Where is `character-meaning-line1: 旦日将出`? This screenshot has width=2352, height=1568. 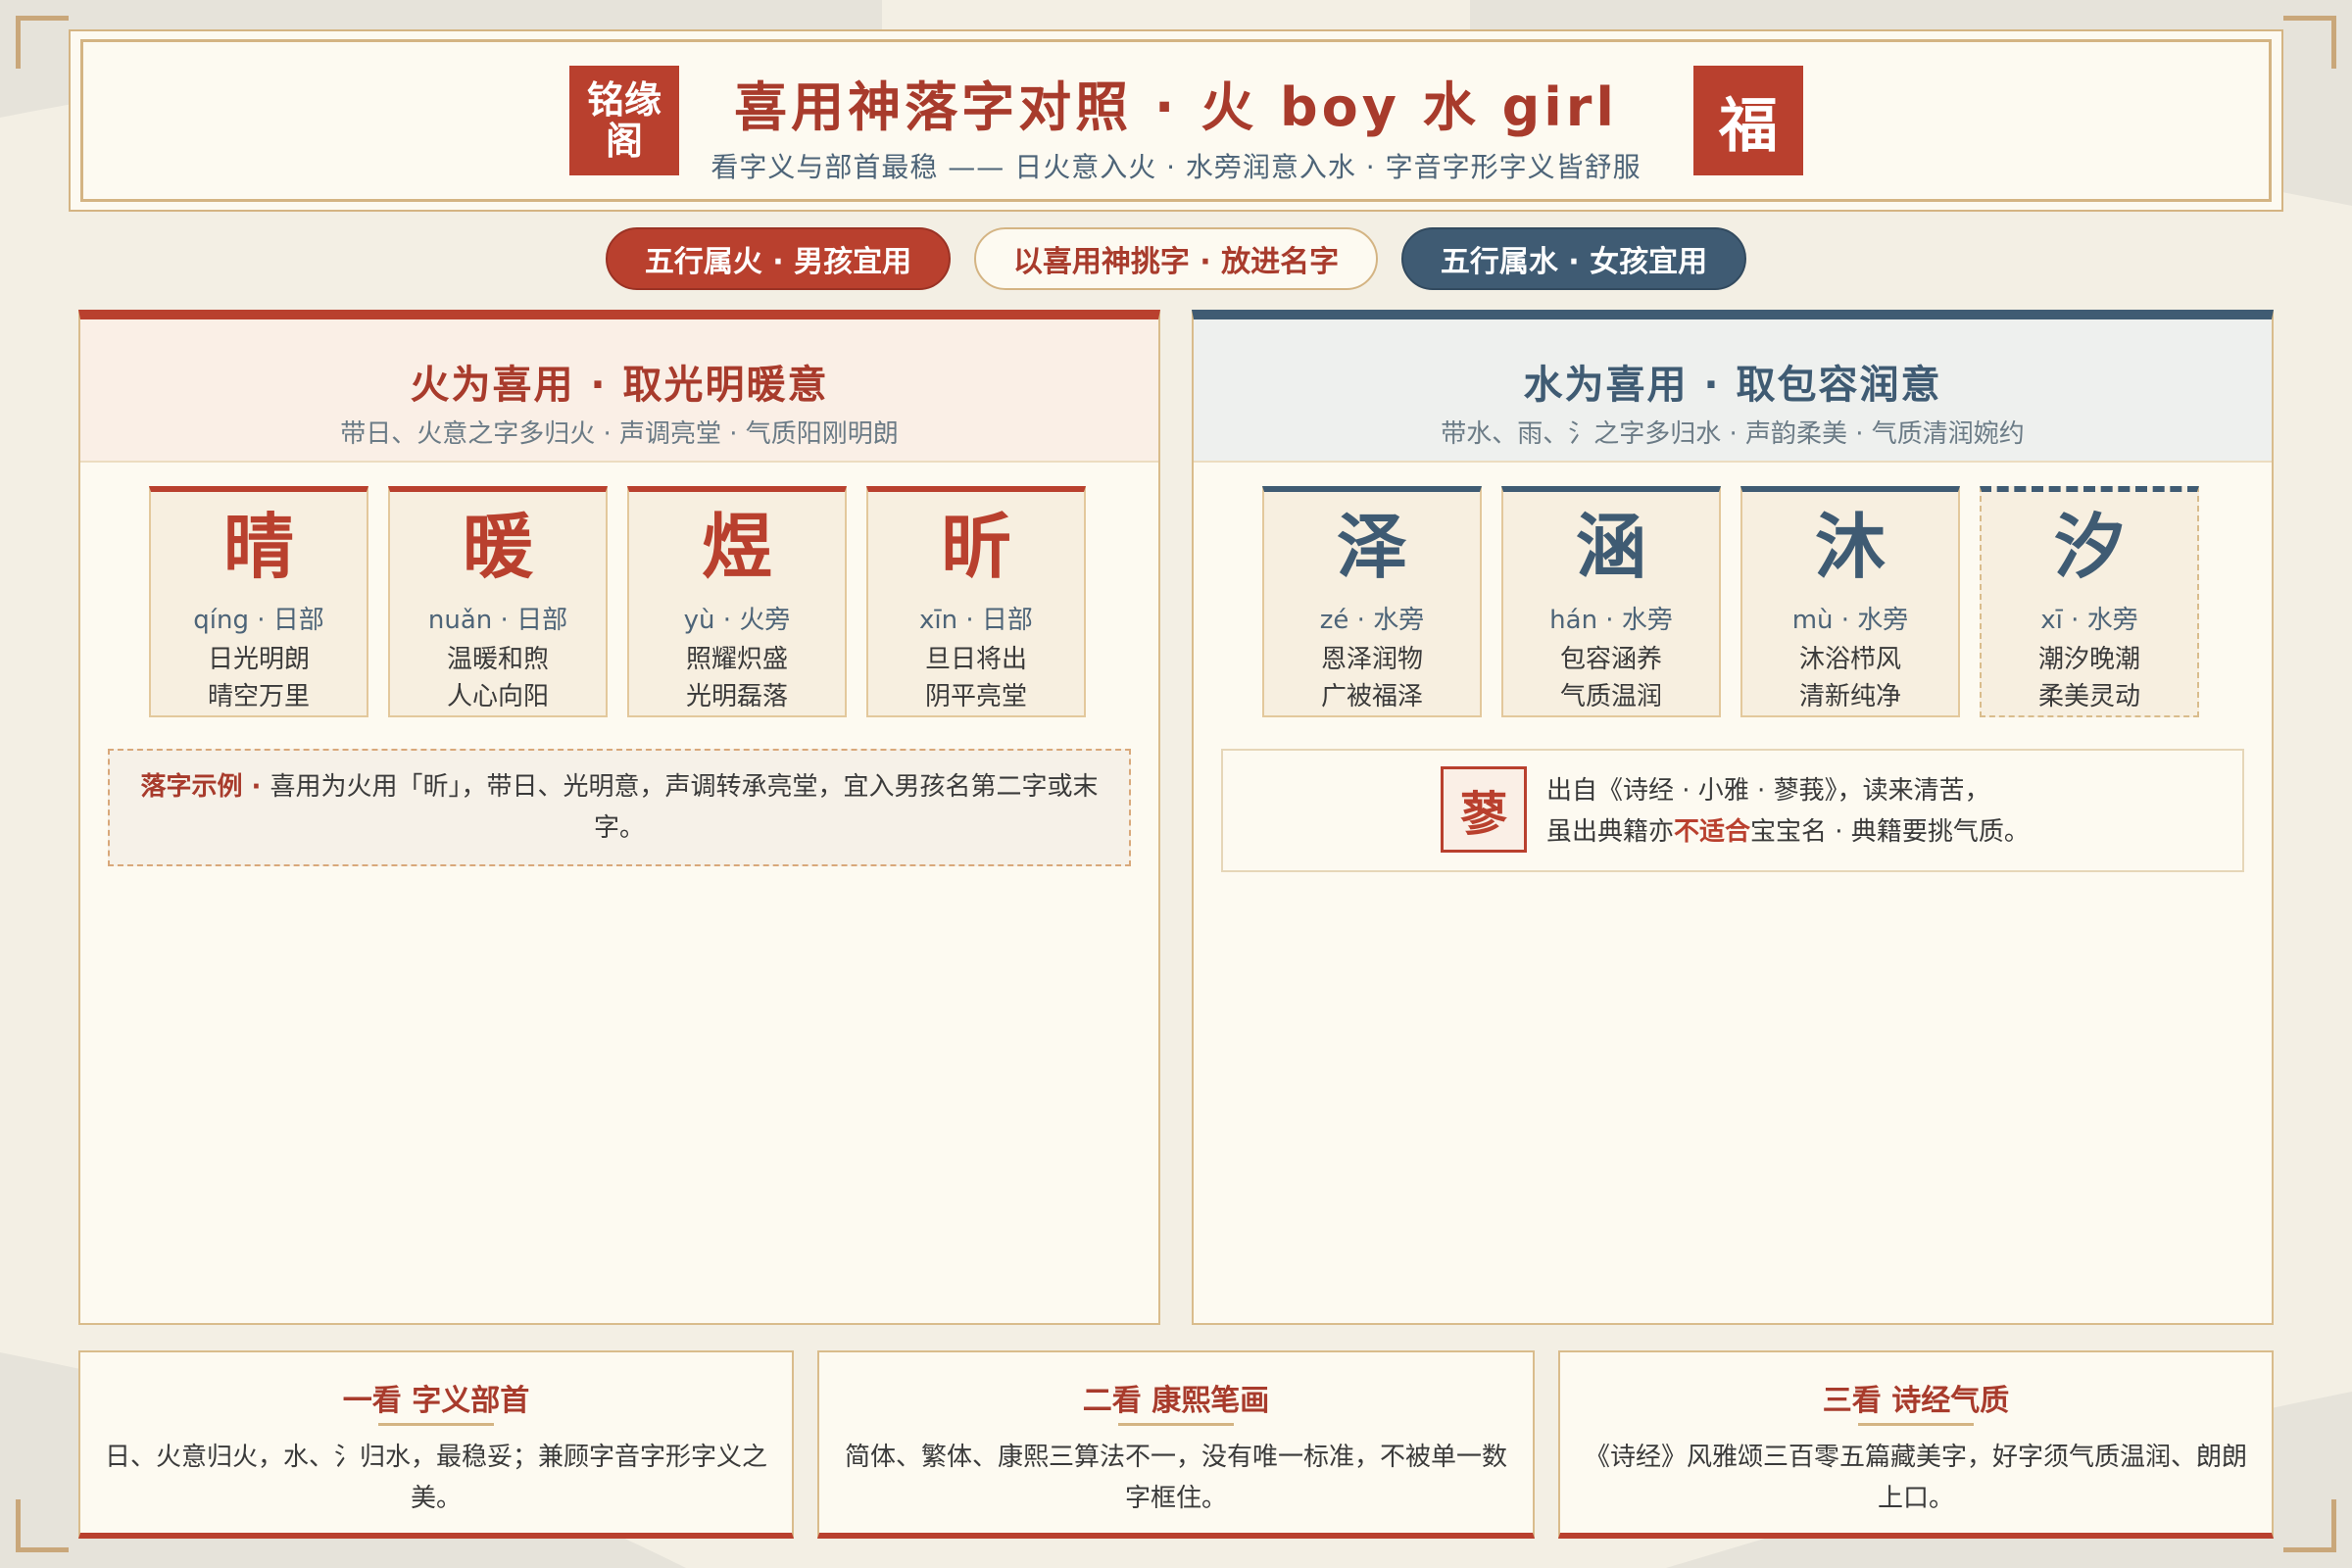 character-meaning-line1: 旦日将出 is located at coordinates (975, 659).